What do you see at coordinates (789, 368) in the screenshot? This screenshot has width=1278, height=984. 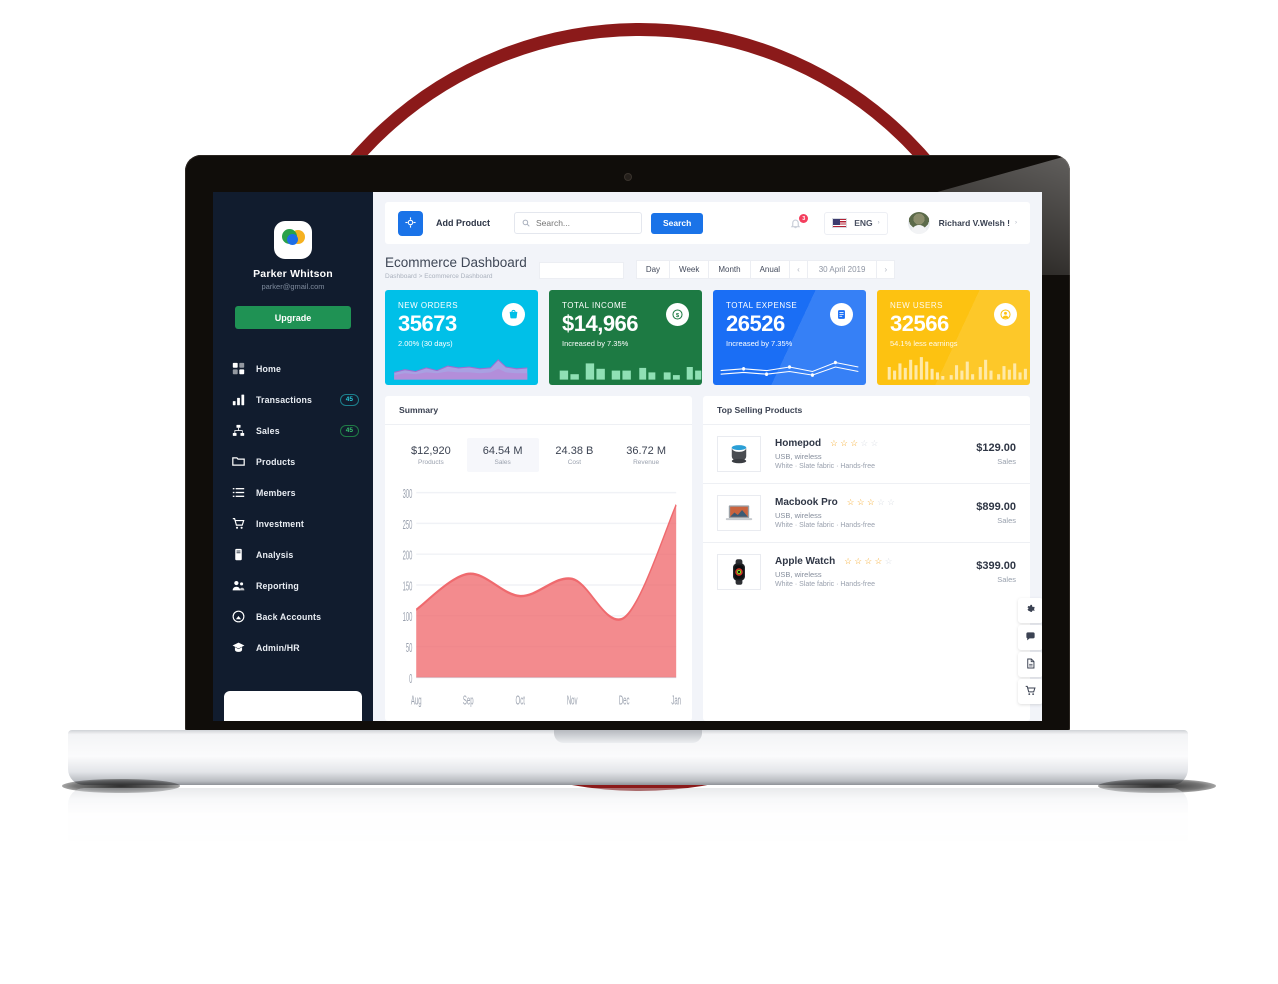 I see `sparkline-lines` at bounding box center [789, 368].